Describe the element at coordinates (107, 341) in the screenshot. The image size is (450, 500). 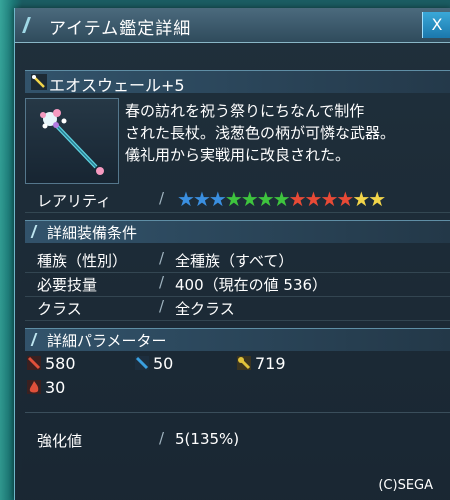
I see `parameters-title: 詳細パラメーター` at that location.